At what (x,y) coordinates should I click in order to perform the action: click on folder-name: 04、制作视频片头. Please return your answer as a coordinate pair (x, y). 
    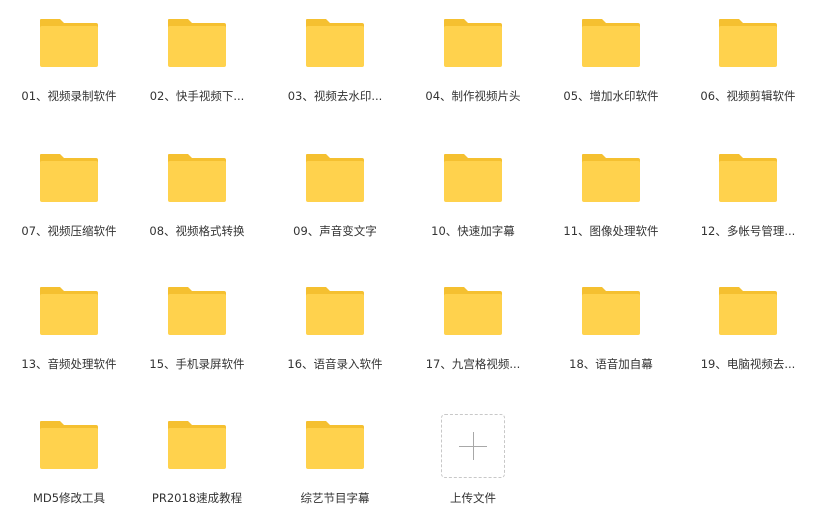
    Looking at the image, I should click on (473, 96).